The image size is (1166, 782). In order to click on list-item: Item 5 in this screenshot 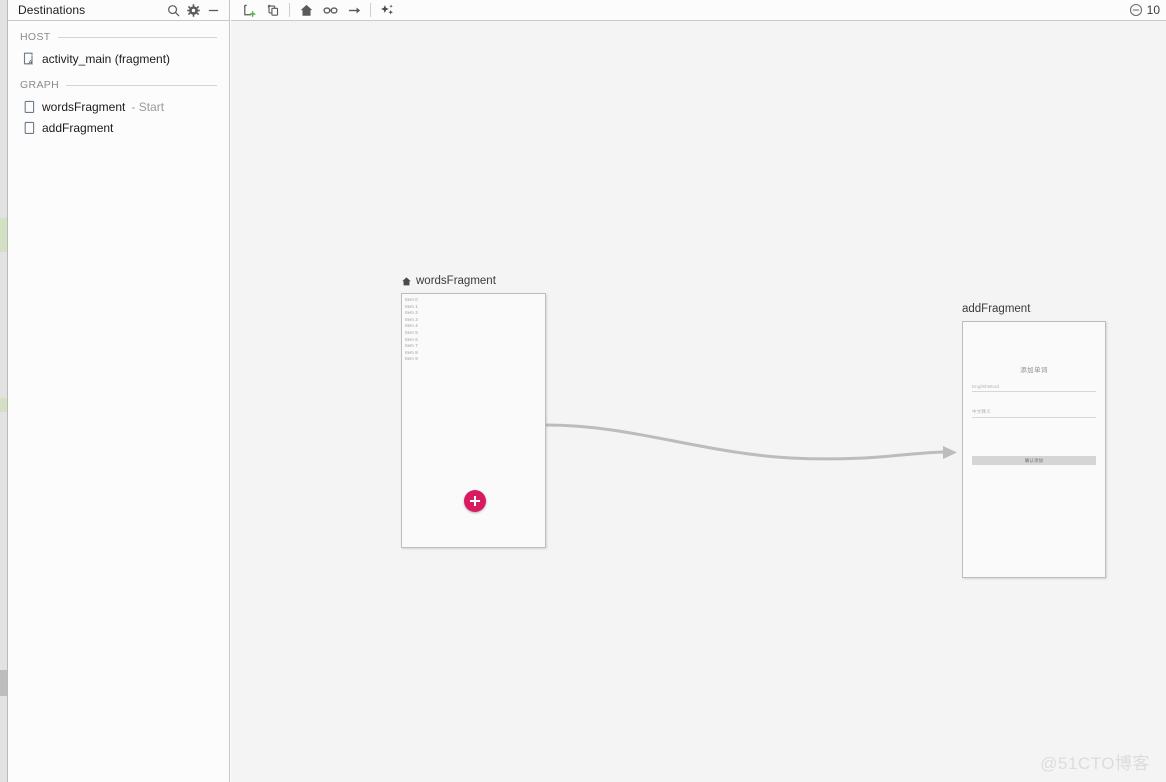, I will do `click(411, 332)`.